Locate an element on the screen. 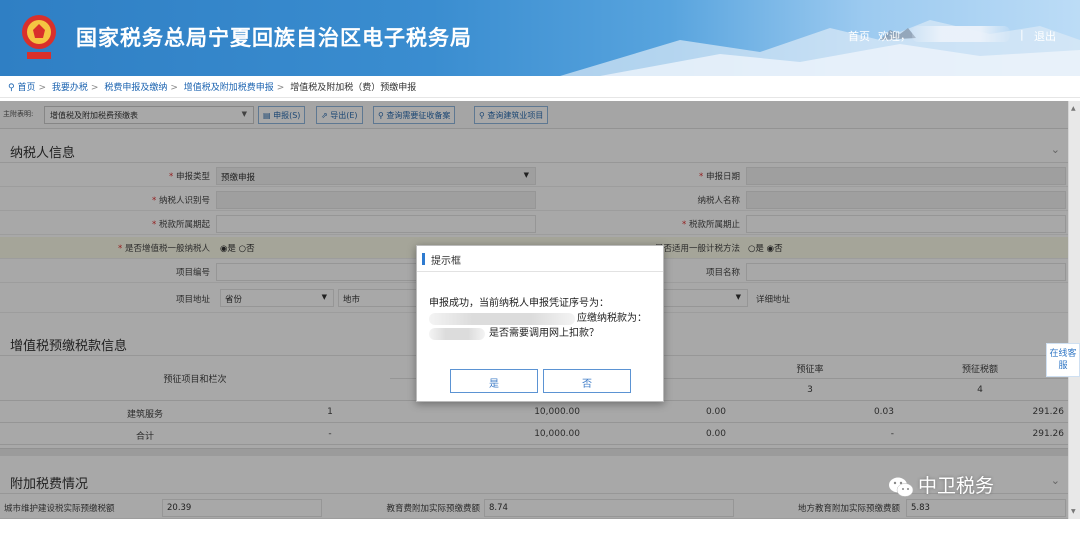 Image resolution: width=1080 pixels, height=534 pixels. online-service-label: 在线客服 is located at coordinates (1063, 360).